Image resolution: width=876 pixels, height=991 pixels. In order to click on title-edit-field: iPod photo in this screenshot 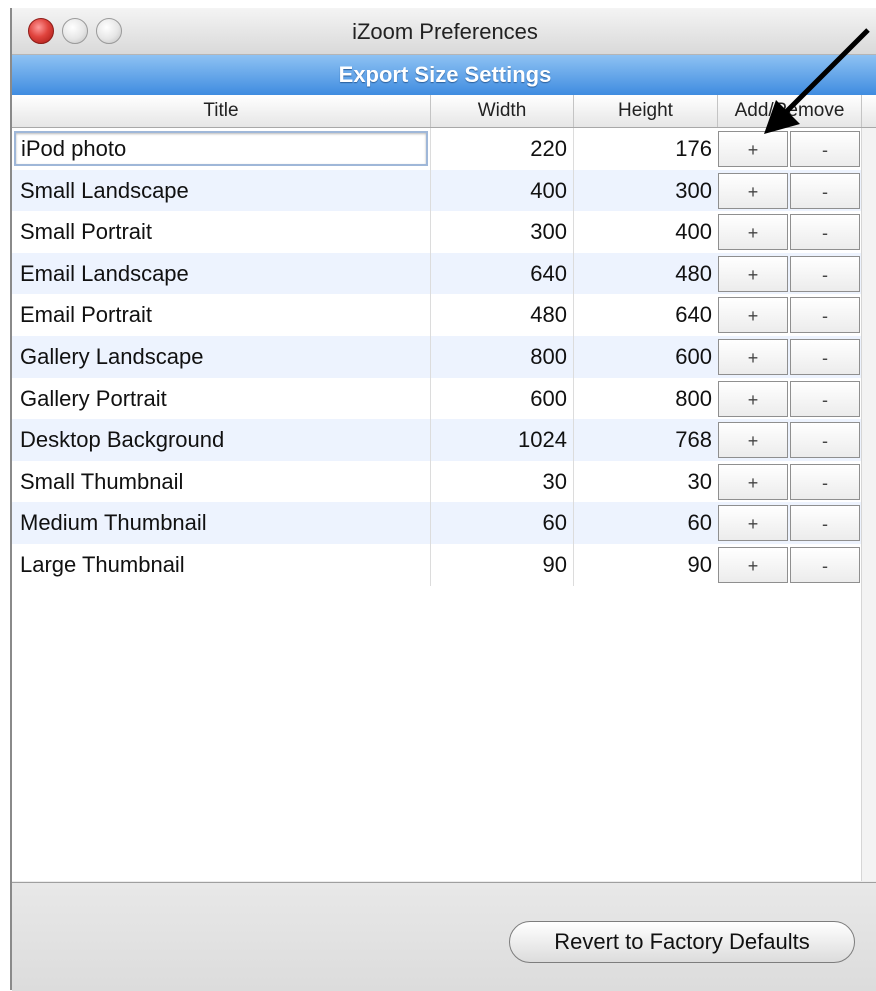, I will do `click(221, 148)`.